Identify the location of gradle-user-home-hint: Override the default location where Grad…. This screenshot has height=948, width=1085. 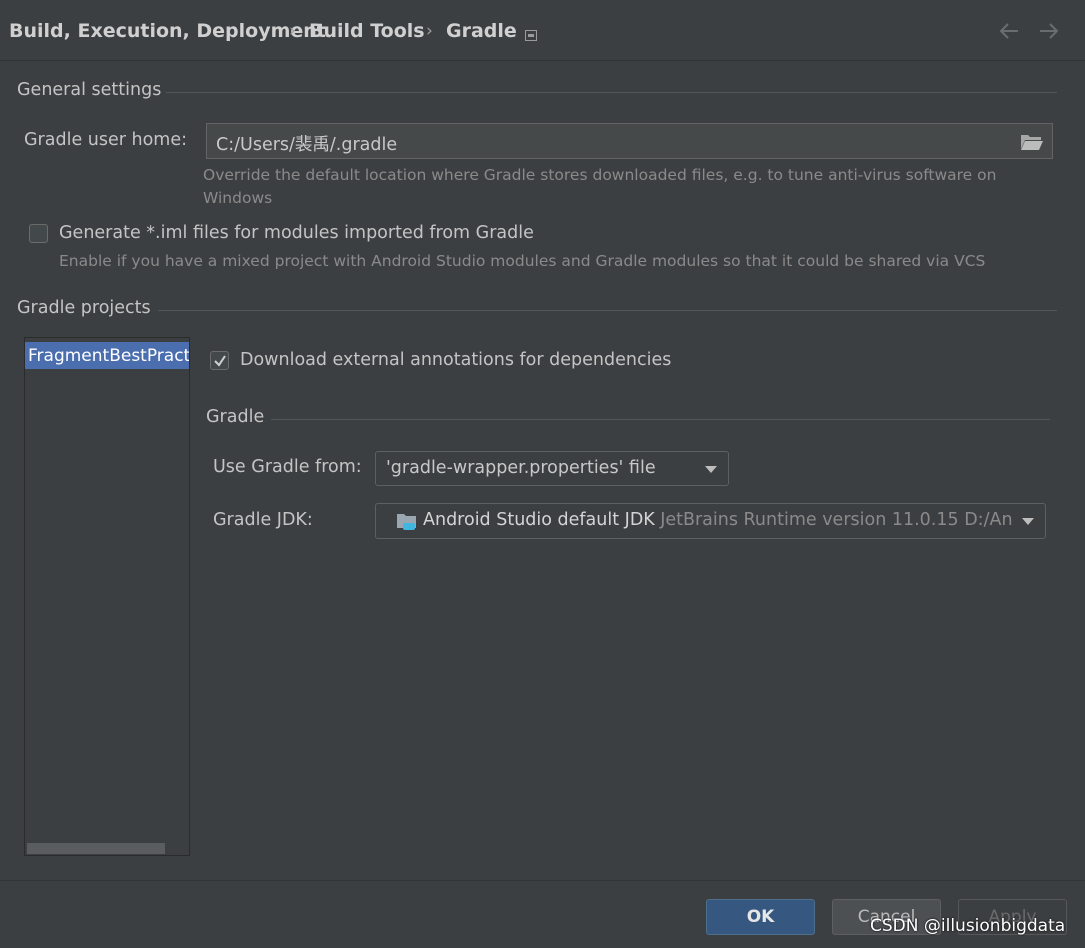
(600, 175).